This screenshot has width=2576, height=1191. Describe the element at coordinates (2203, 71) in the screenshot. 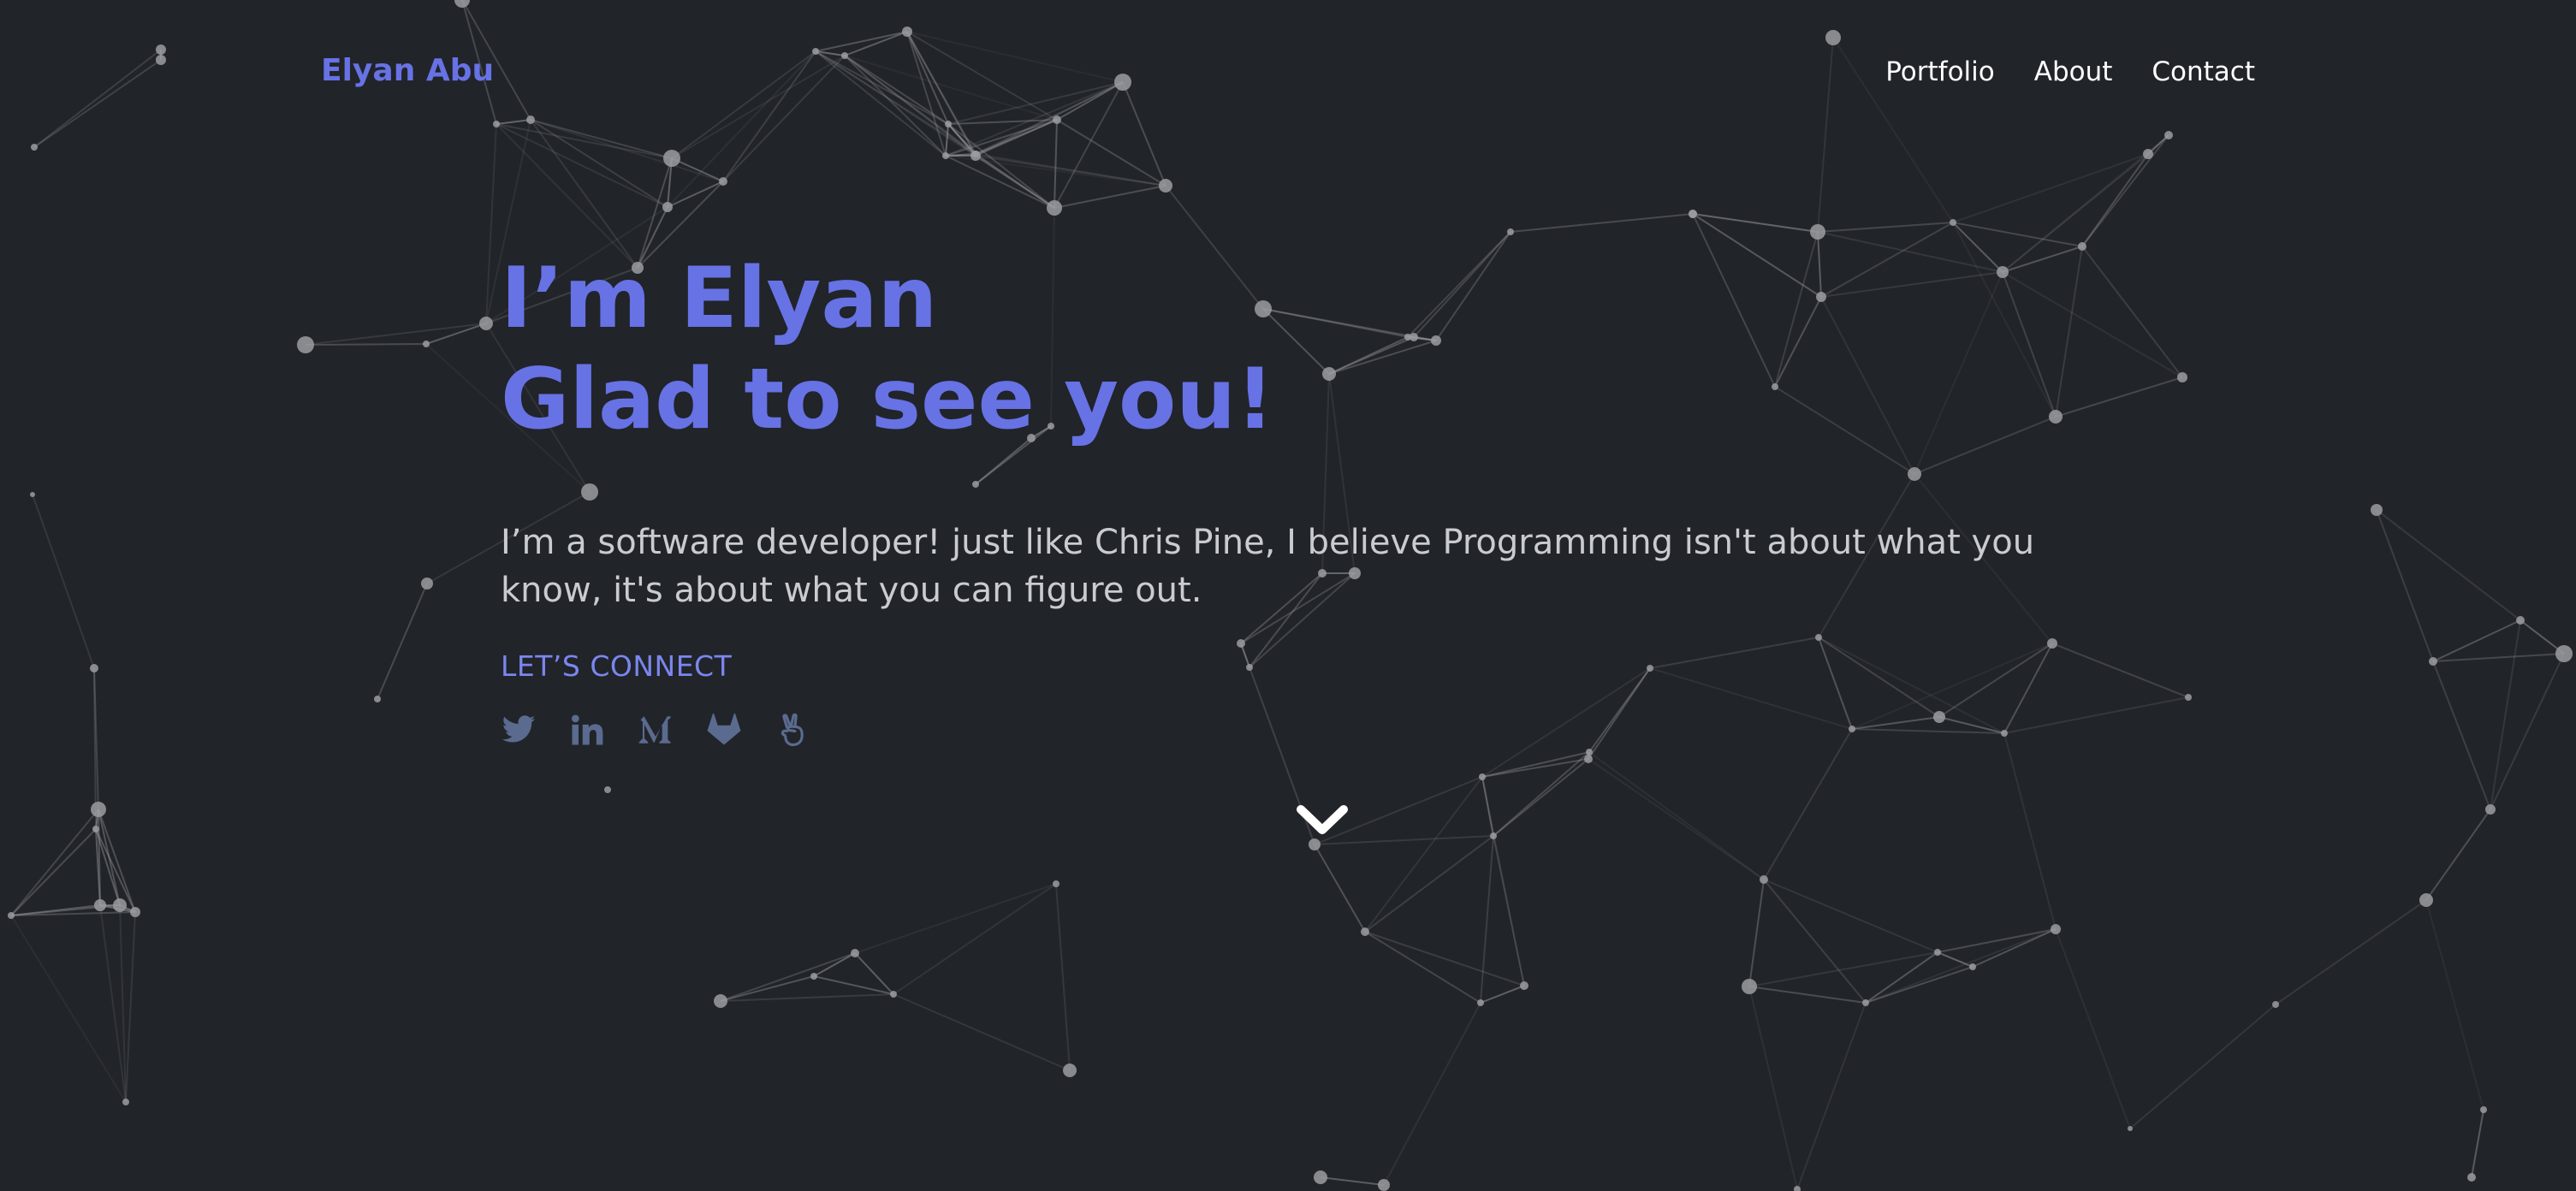

I see `nav-contact-link: Contact` at that location.